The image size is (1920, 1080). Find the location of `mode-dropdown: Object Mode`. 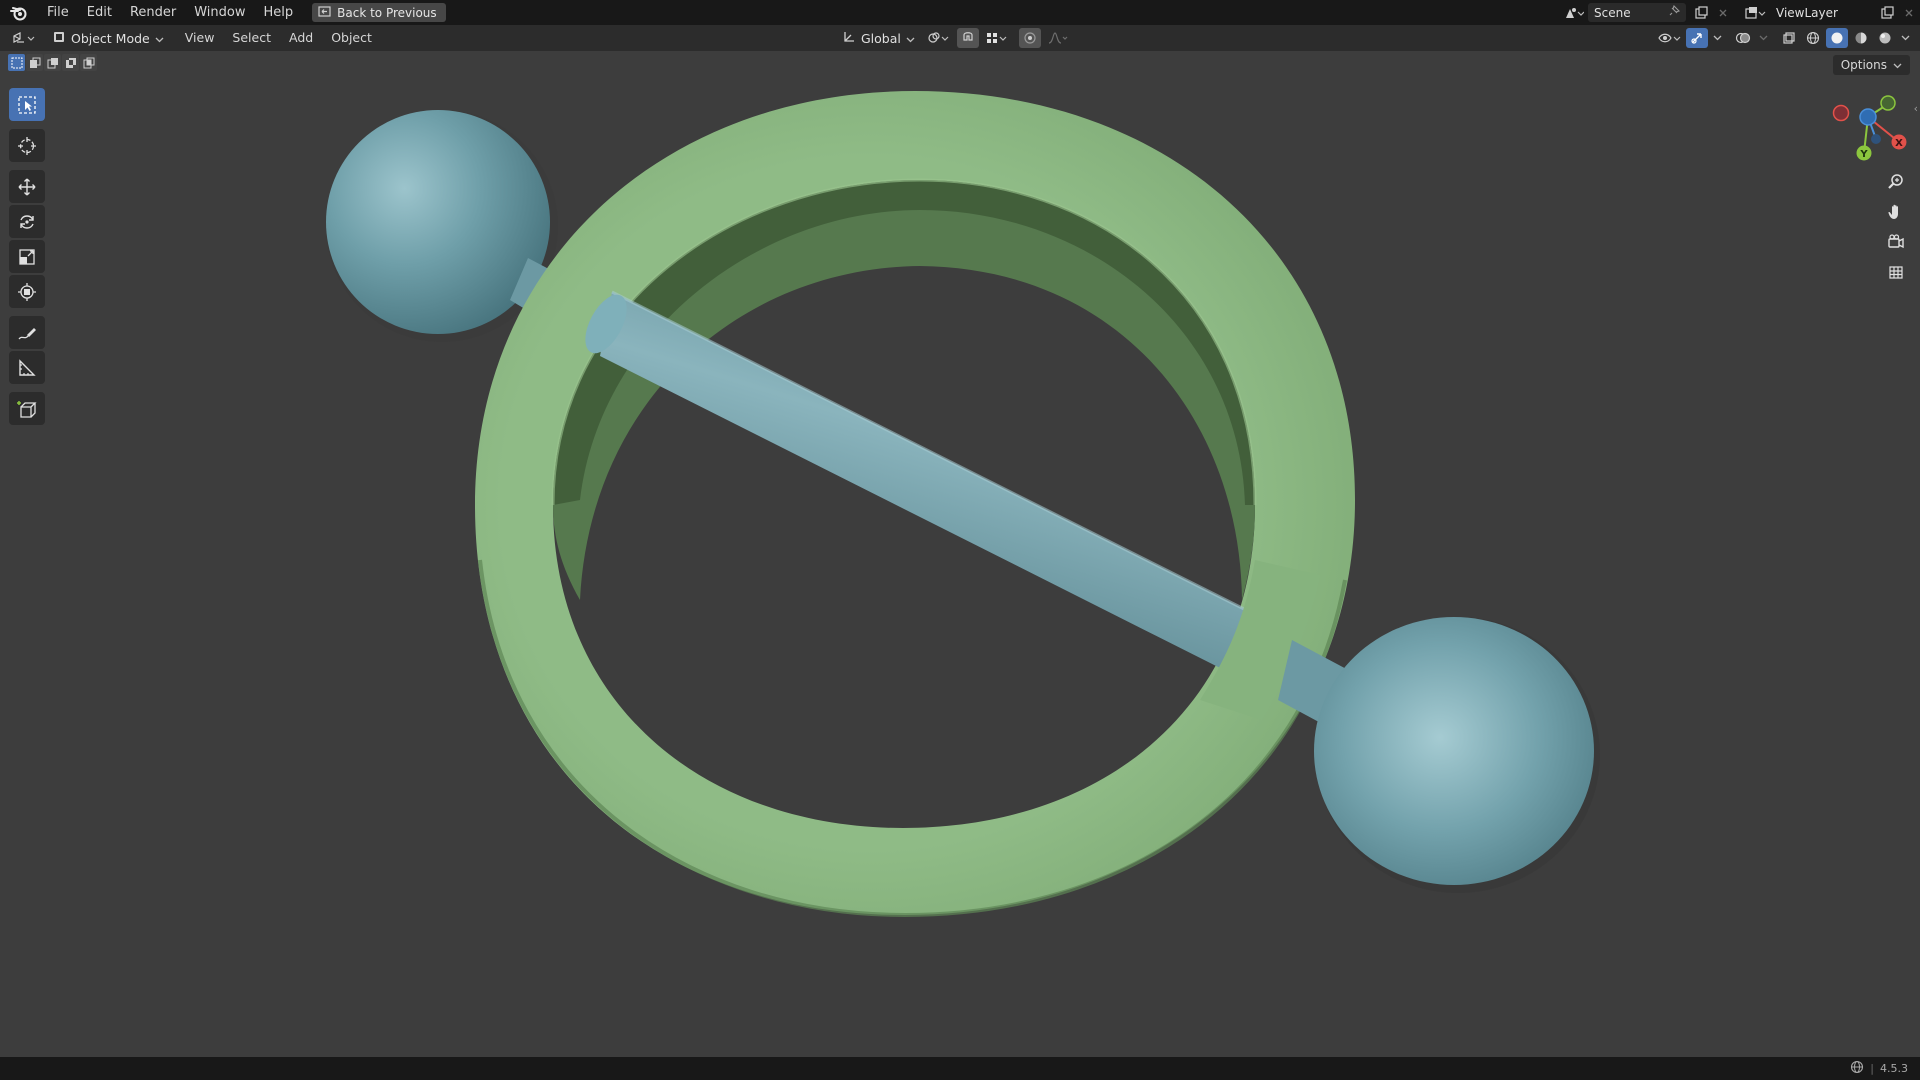

mode-dropdown: Object Mode is located at coordinates (108, 38).